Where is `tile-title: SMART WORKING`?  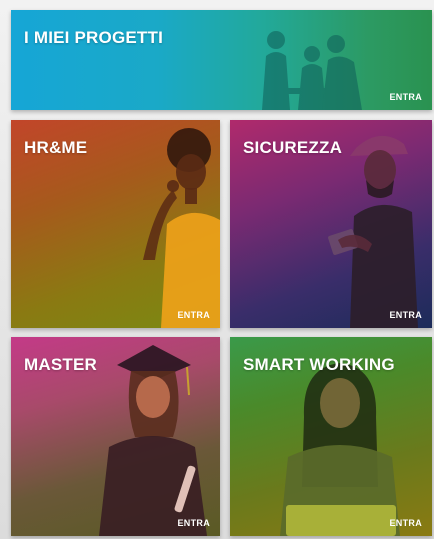 tile-title: SMART WORKING is located at coordinates (319, 364).